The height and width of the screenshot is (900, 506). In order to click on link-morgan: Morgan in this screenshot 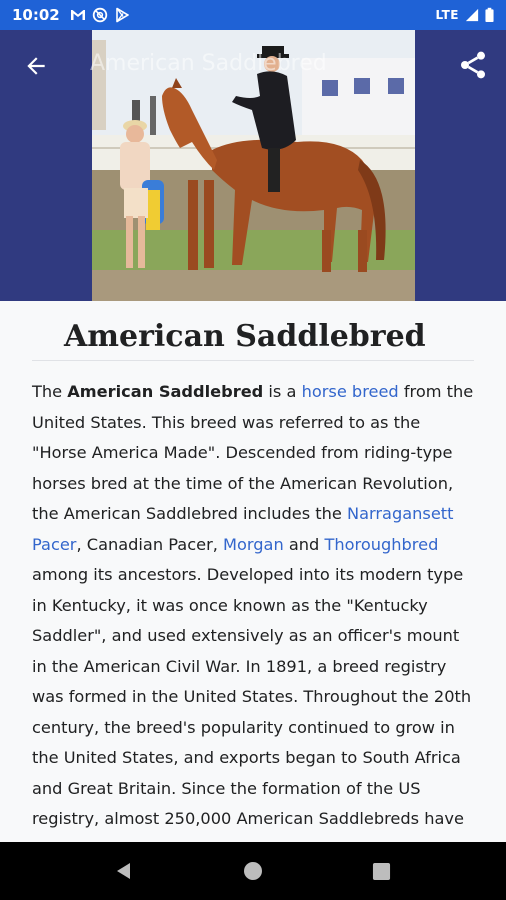, I will do `click(253, 544)`.